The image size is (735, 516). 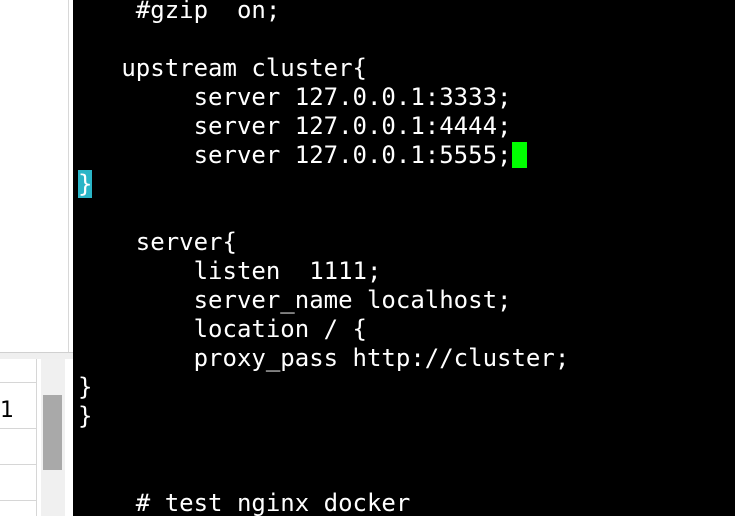 What do you see at coordinates (34, 176) in the screenshot?
I see `background-window-pane` at bounding box center [34, 176].